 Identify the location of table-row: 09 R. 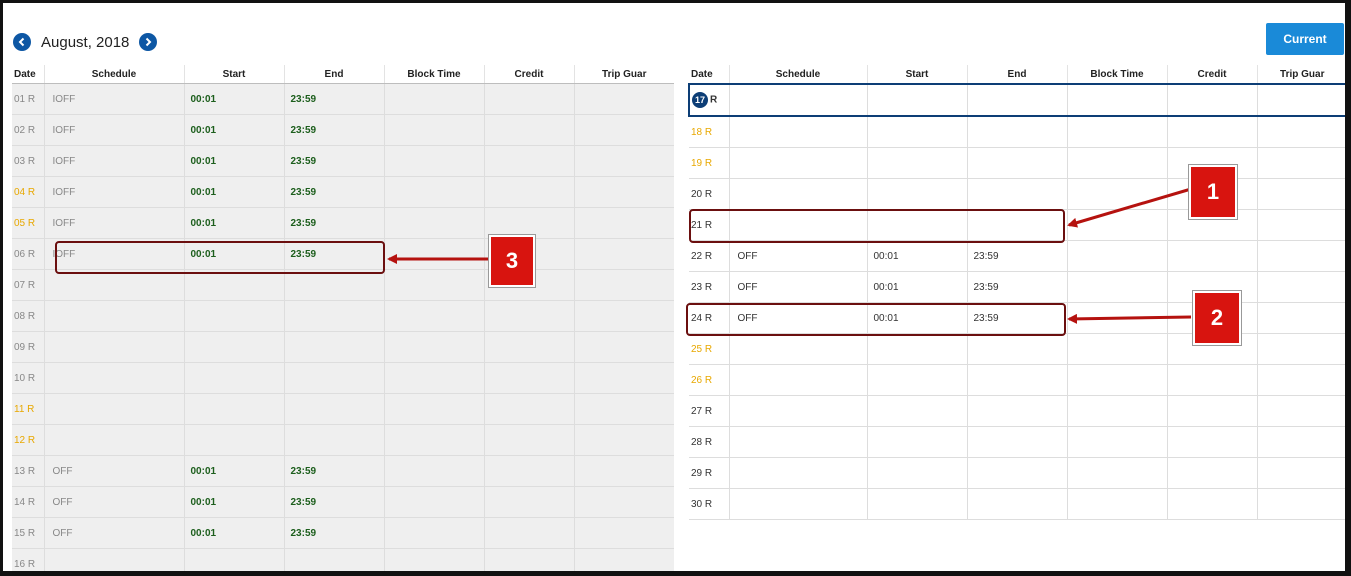
(343, 347).